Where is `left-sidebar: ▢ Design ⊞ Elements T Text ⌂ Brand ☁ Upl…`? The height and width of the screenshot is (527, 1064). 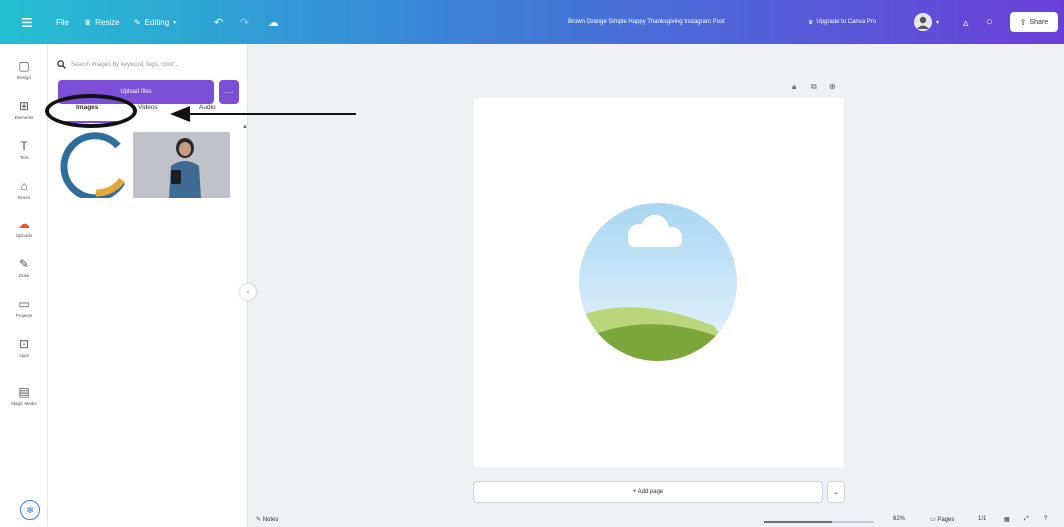
left-sidebar: ▢ Design ⊞ Elements T Text ⌂ Brand ☁ Upl… is located at coordinates (24, 285).